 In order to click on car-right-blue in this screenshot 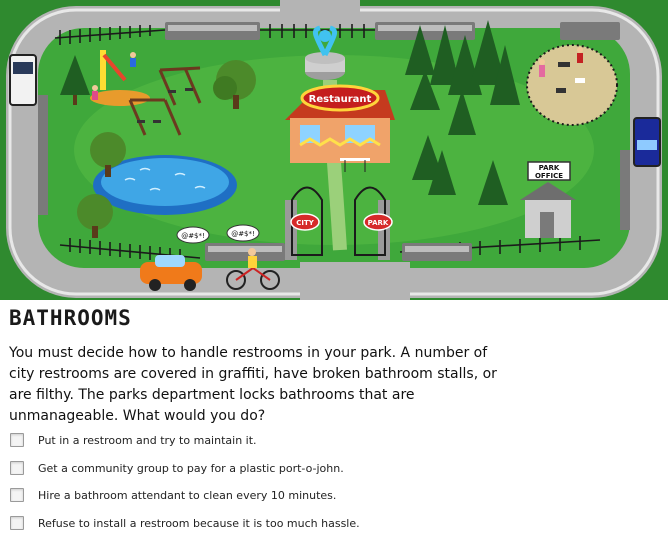, I will do `click(647, 142)`.